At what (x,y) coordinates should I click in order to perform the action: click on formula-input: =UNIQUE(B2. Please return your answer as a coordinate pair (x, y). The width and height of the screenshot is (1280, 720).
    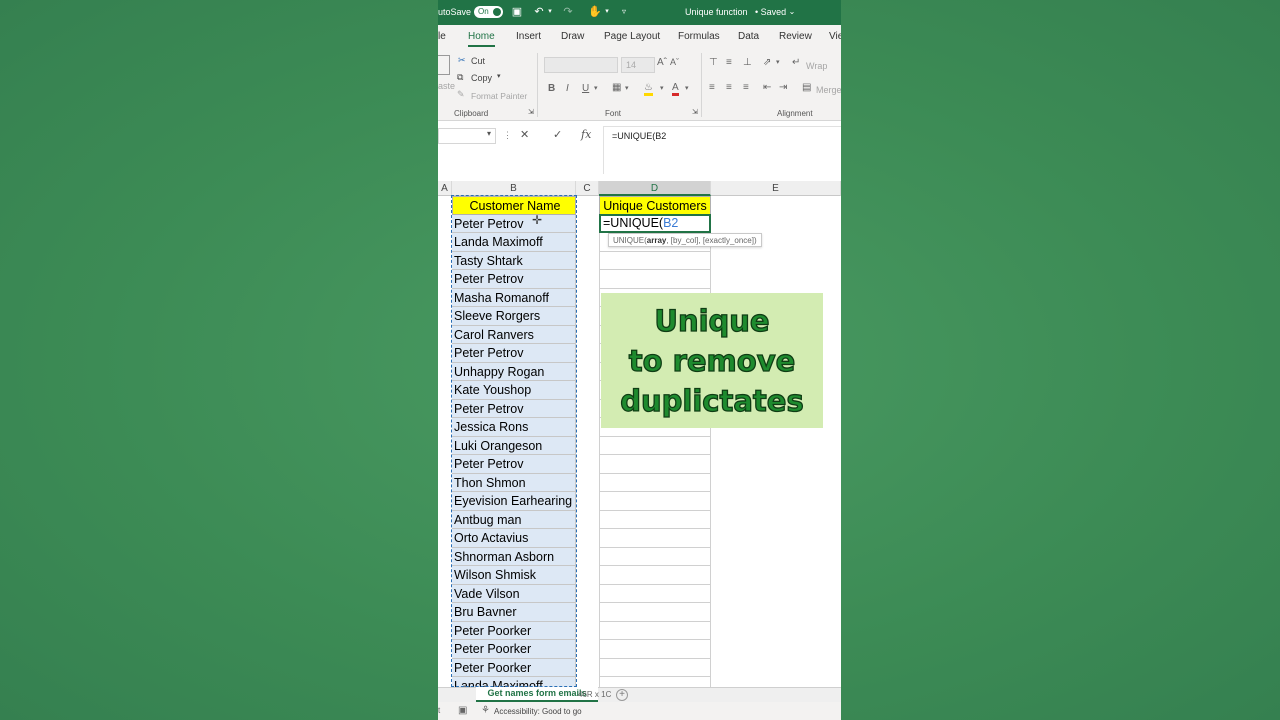
    Looking at the image, I should click on (722, 150).